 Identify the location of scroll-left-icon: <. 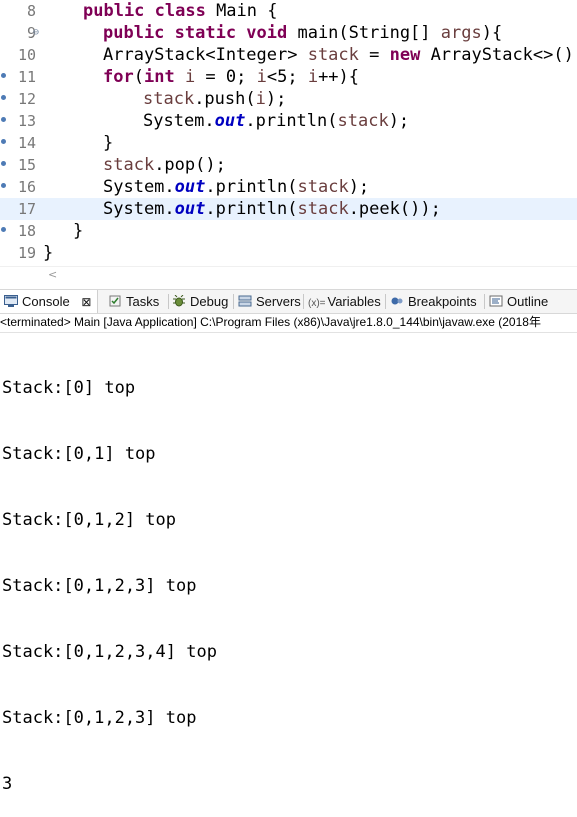
(52, 275).